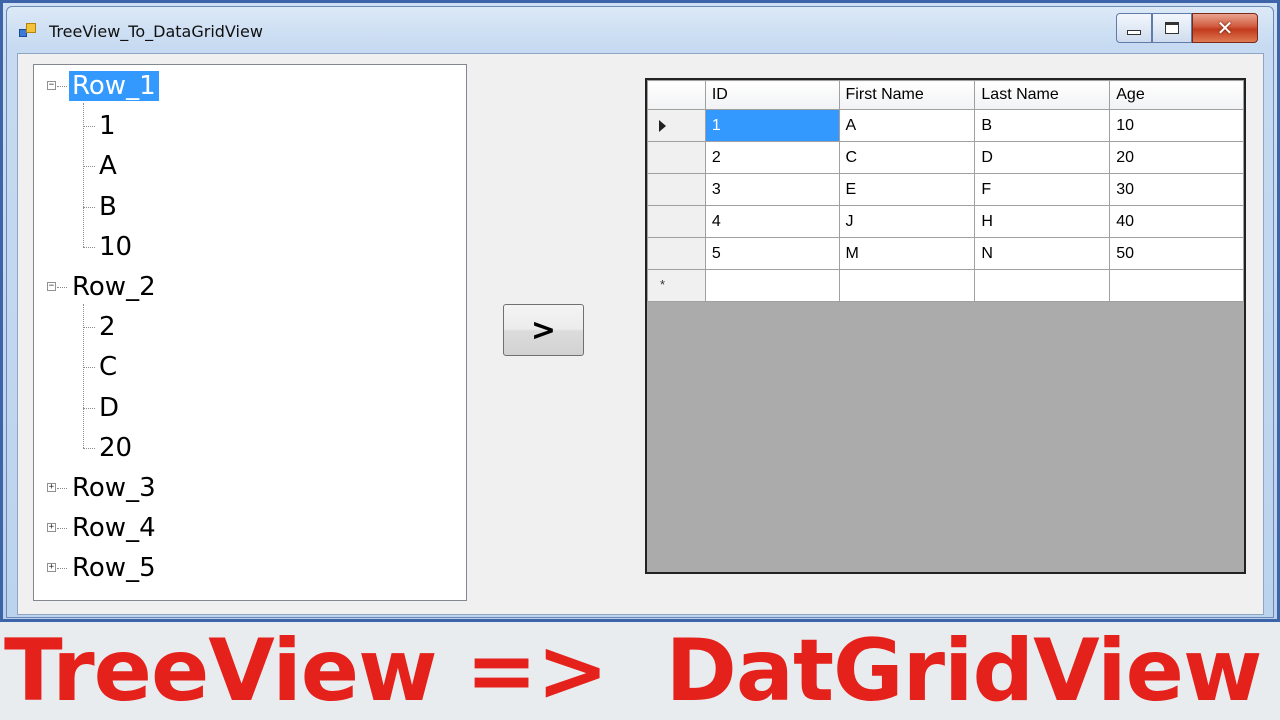 The image size is (1280, 720). Describe the element at coordinates (1176, 95) in the screenshot. I see `column-header-age: Age` at that location.